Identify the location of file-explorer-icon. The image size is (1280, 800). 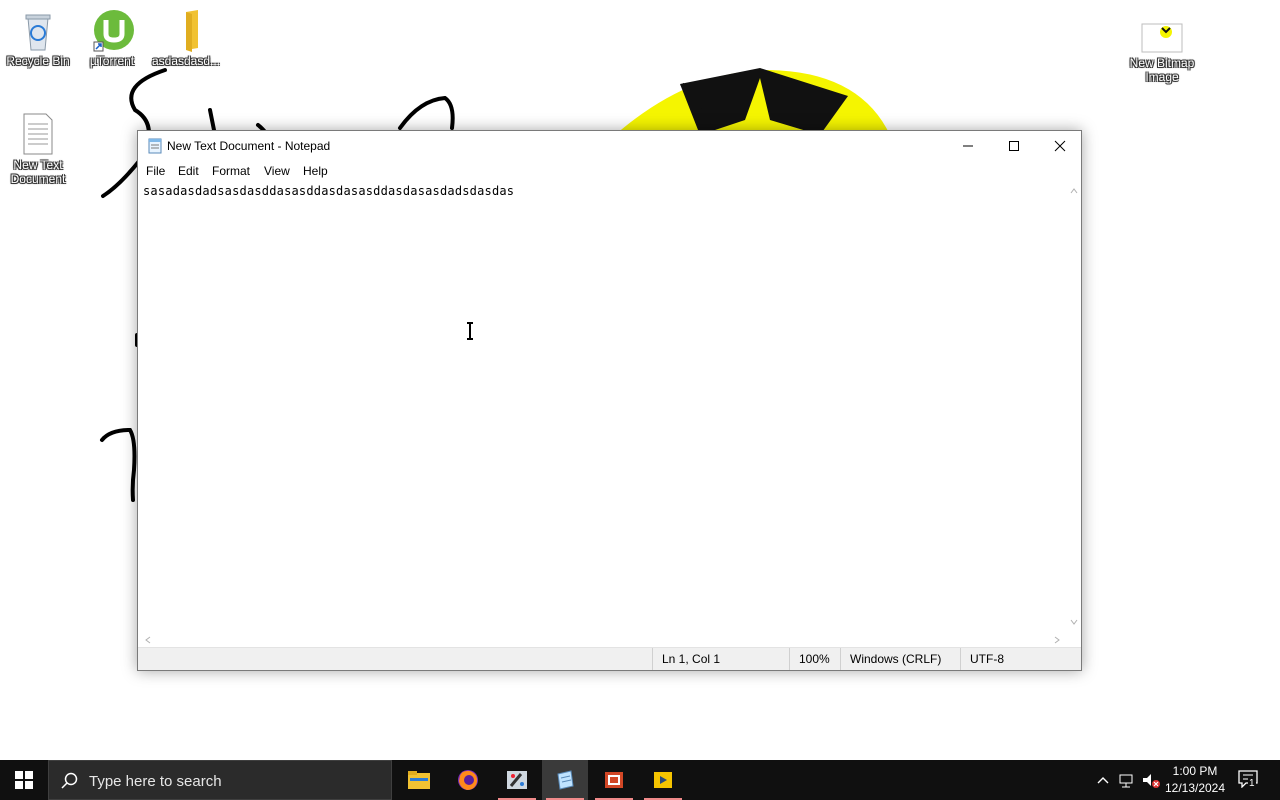
(419, 780).